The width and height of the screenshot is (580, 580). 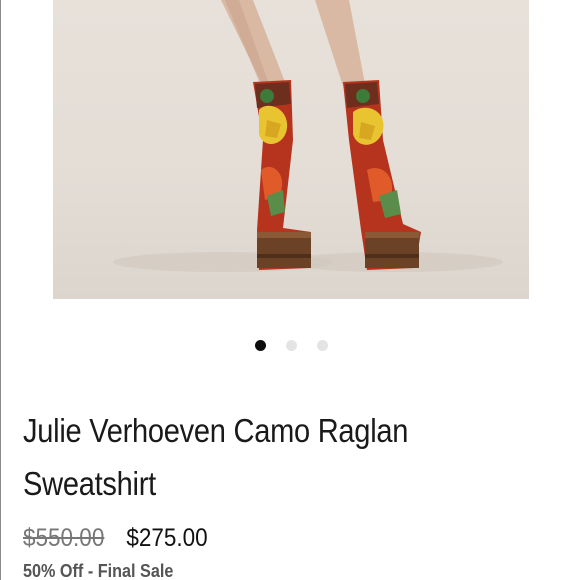 I want to click on right-boot, so click(x=382, y=175).